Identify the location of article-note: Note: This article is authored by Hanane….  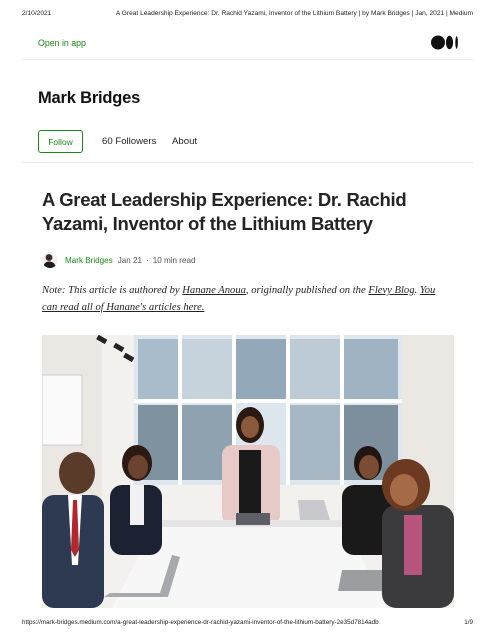
(247, 299).